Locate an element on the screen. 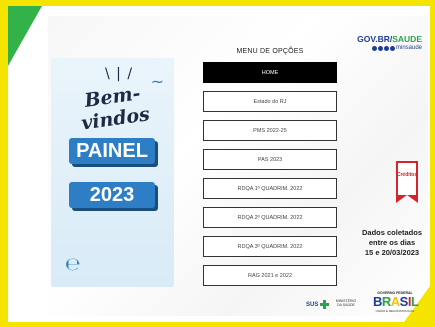  panel-label: PAINEL is located at coordinates (112, 151).